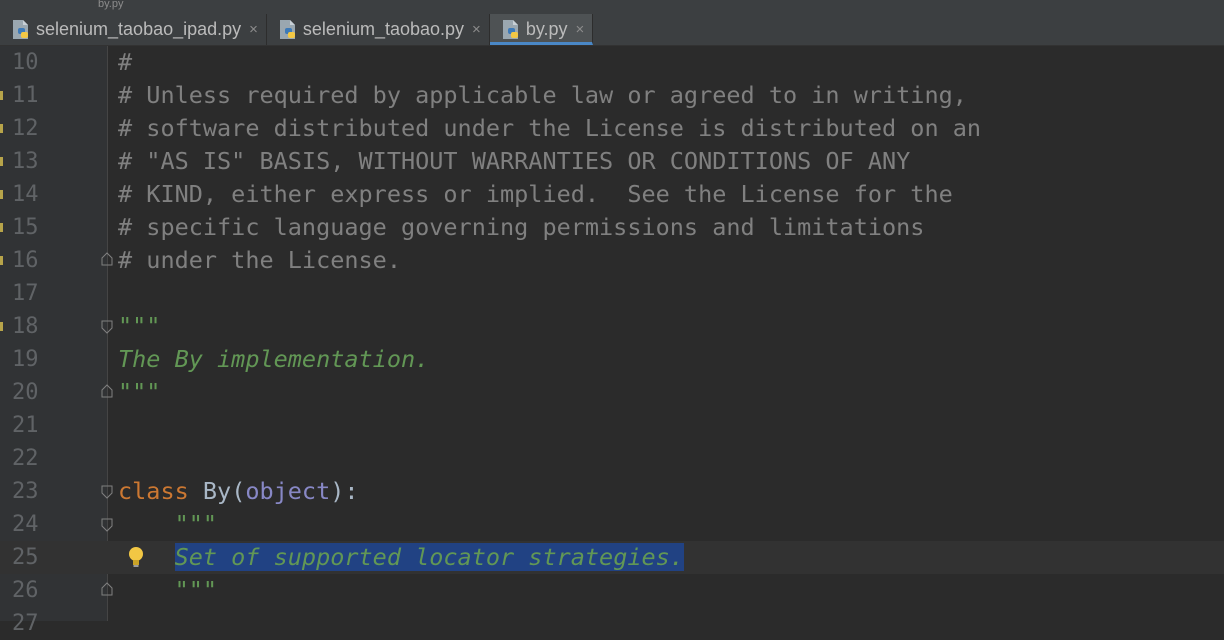 This screenshot has height=640, width=1224. I want to click on code-token: # under the License., so click(259, 260).